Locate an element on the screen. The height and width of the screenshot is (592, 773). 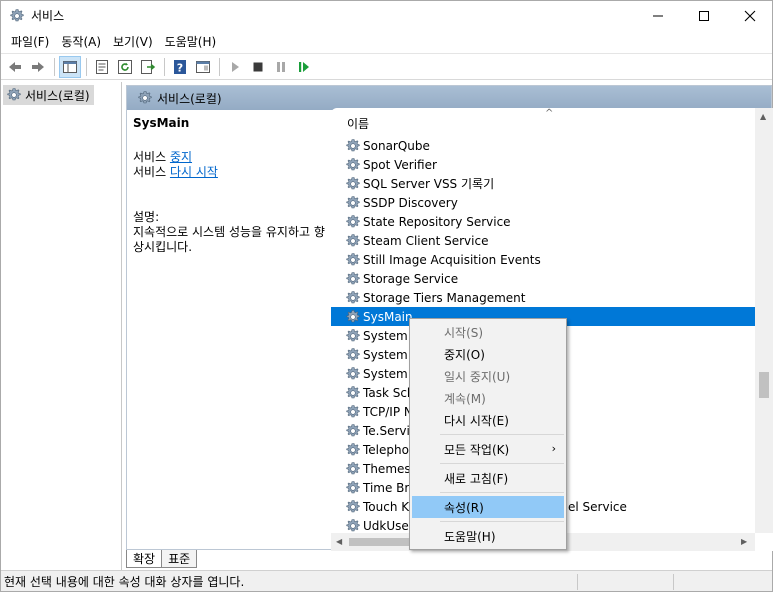
menu-item-refresh: 새로 고침(F) is located at coordinates (488, 478).